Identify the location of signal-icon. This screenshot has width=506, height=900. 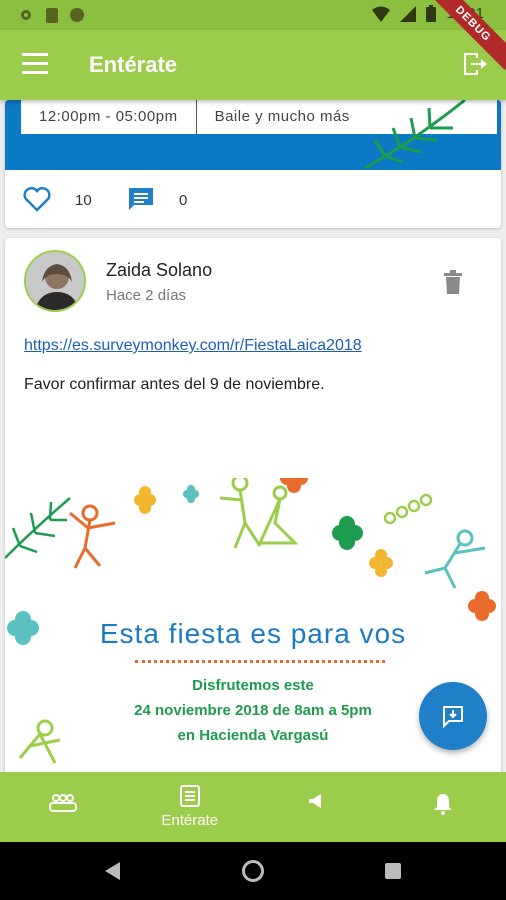
(408, 13).